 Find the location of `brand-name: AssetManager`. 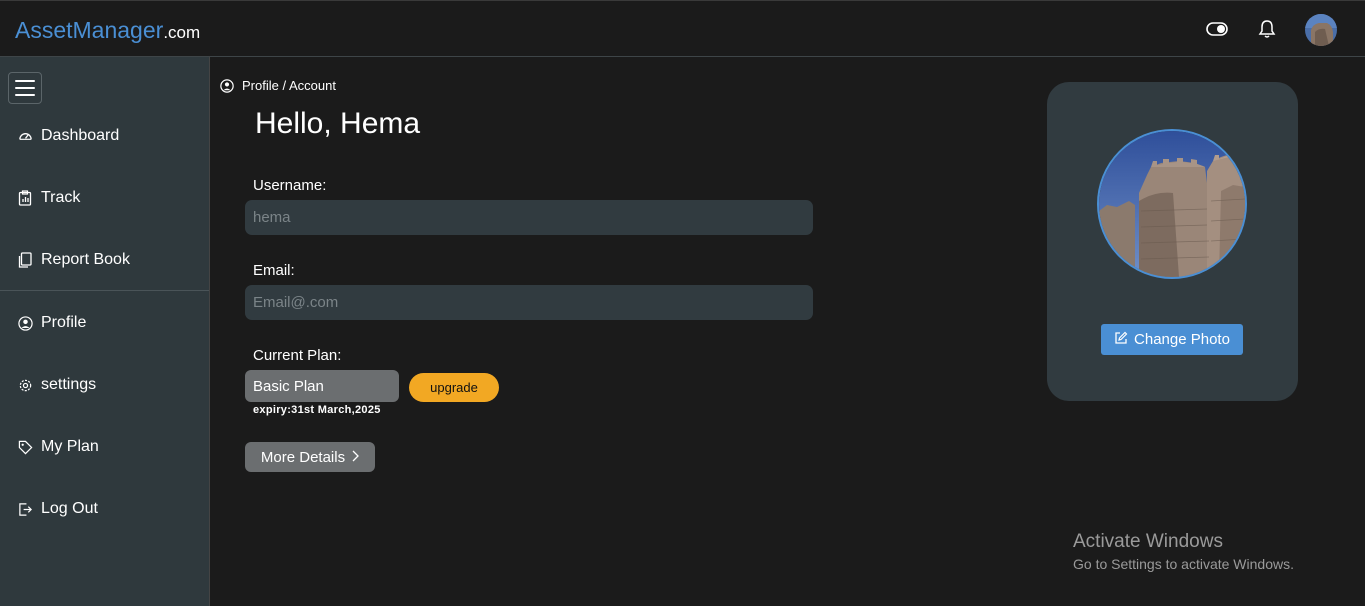

brand-name: AssetManager is located at coordinates (89, 30).